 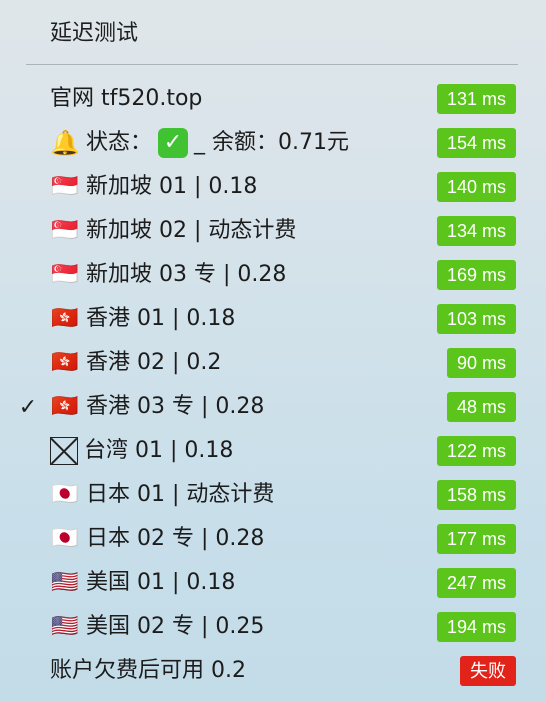 I want to click on menu-item-label: 🇺🇸 美国 01 | 0.18, so click(x=228, y=583).